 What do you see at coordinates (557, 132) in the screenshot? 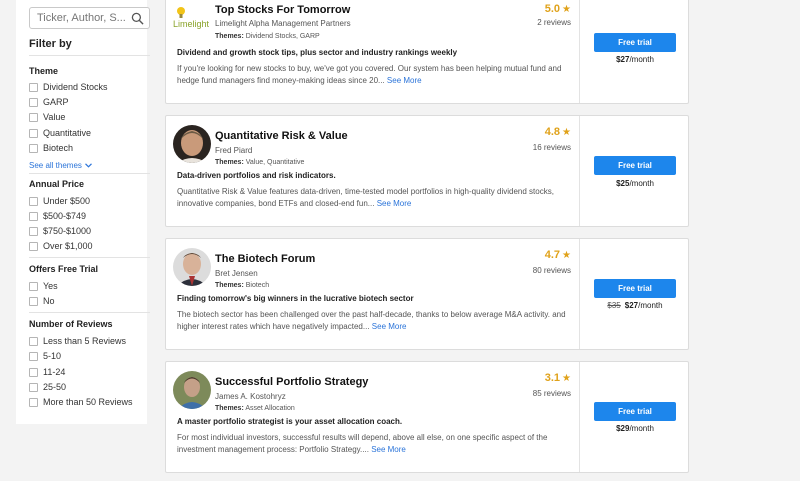
I see `card-rating: 4.8 ★` at bounding box center [557, 132].